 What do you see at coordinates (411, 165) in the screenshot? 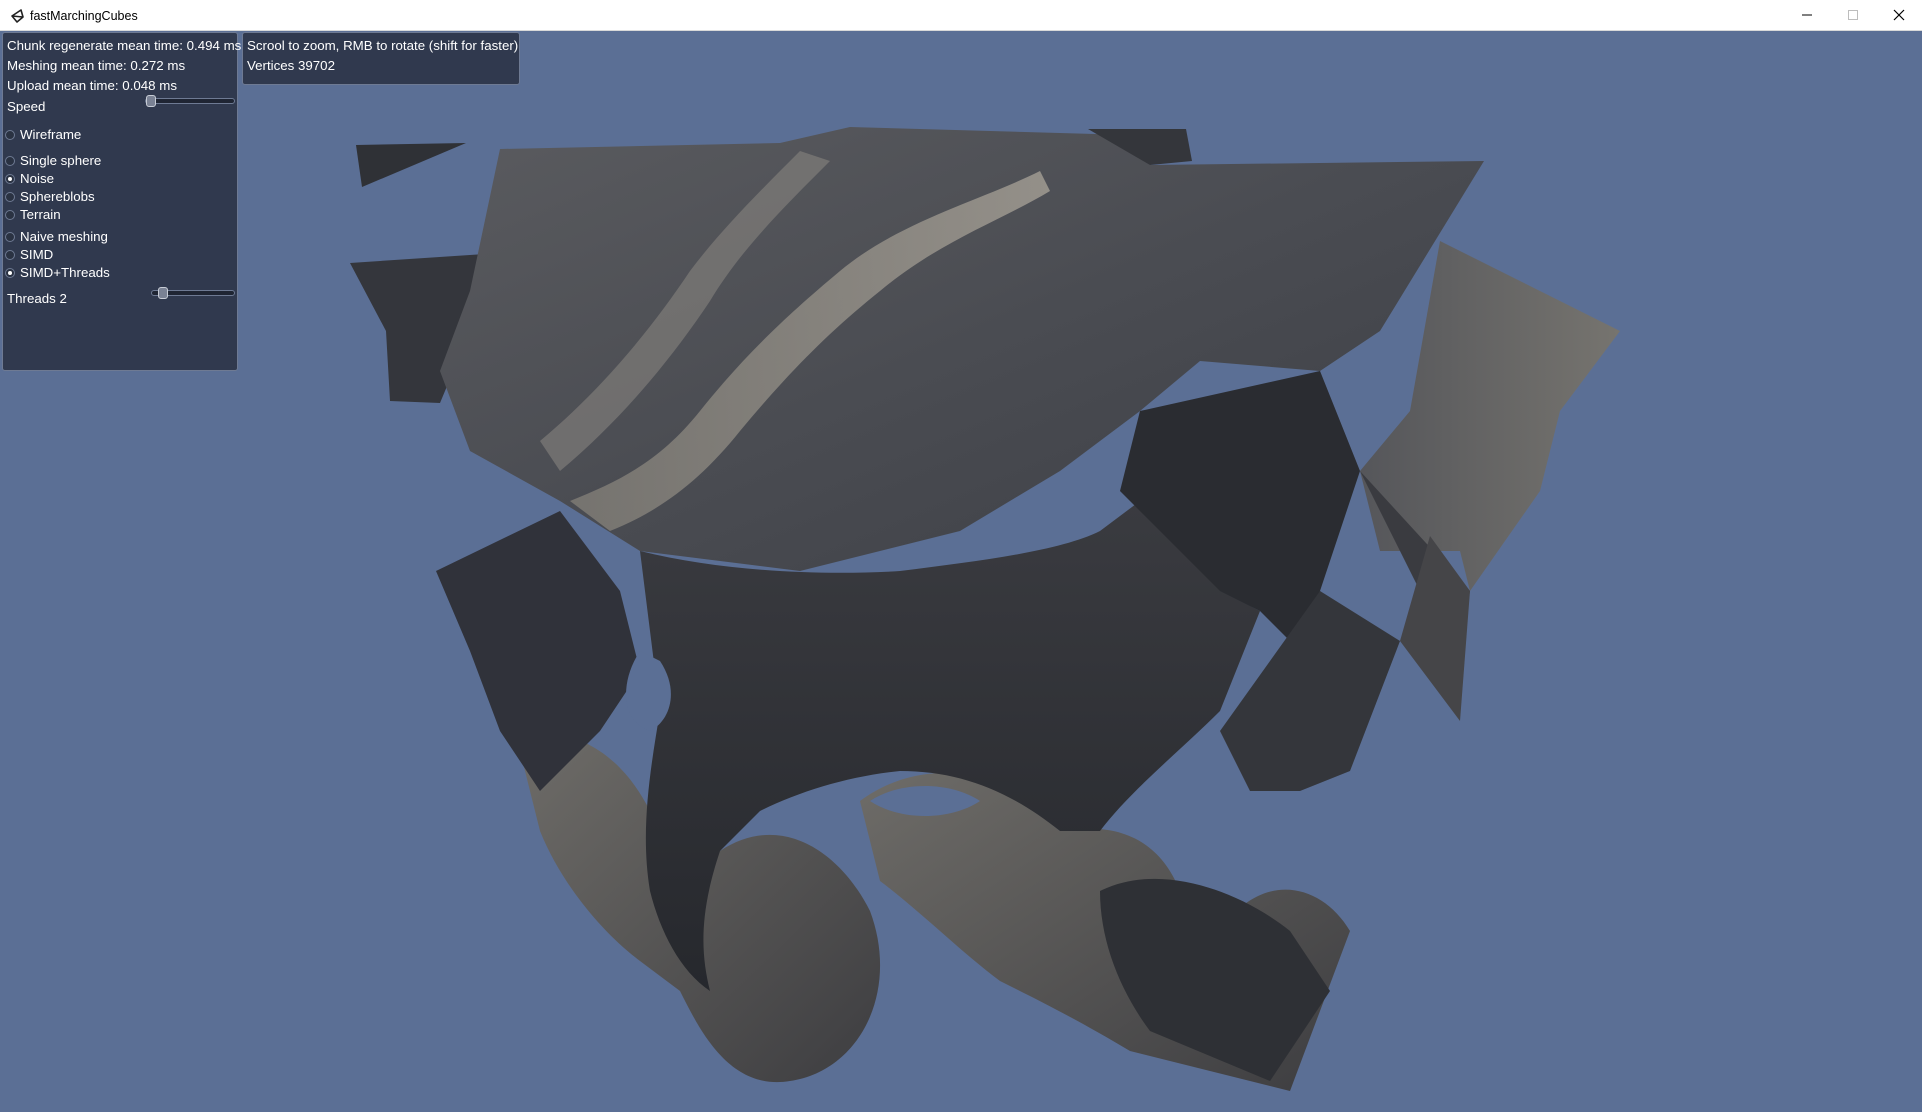
I see `mesh-fragment` at bounding box center [411, 165].